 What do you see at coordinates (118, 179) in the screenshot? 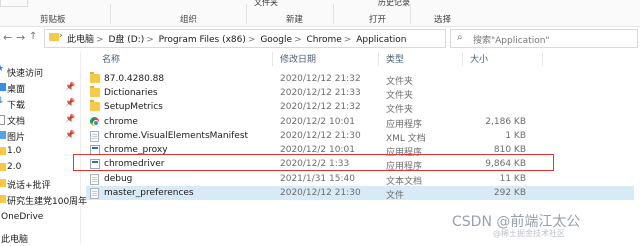
I see `file-name: debug` at bounding box center [118, 179].